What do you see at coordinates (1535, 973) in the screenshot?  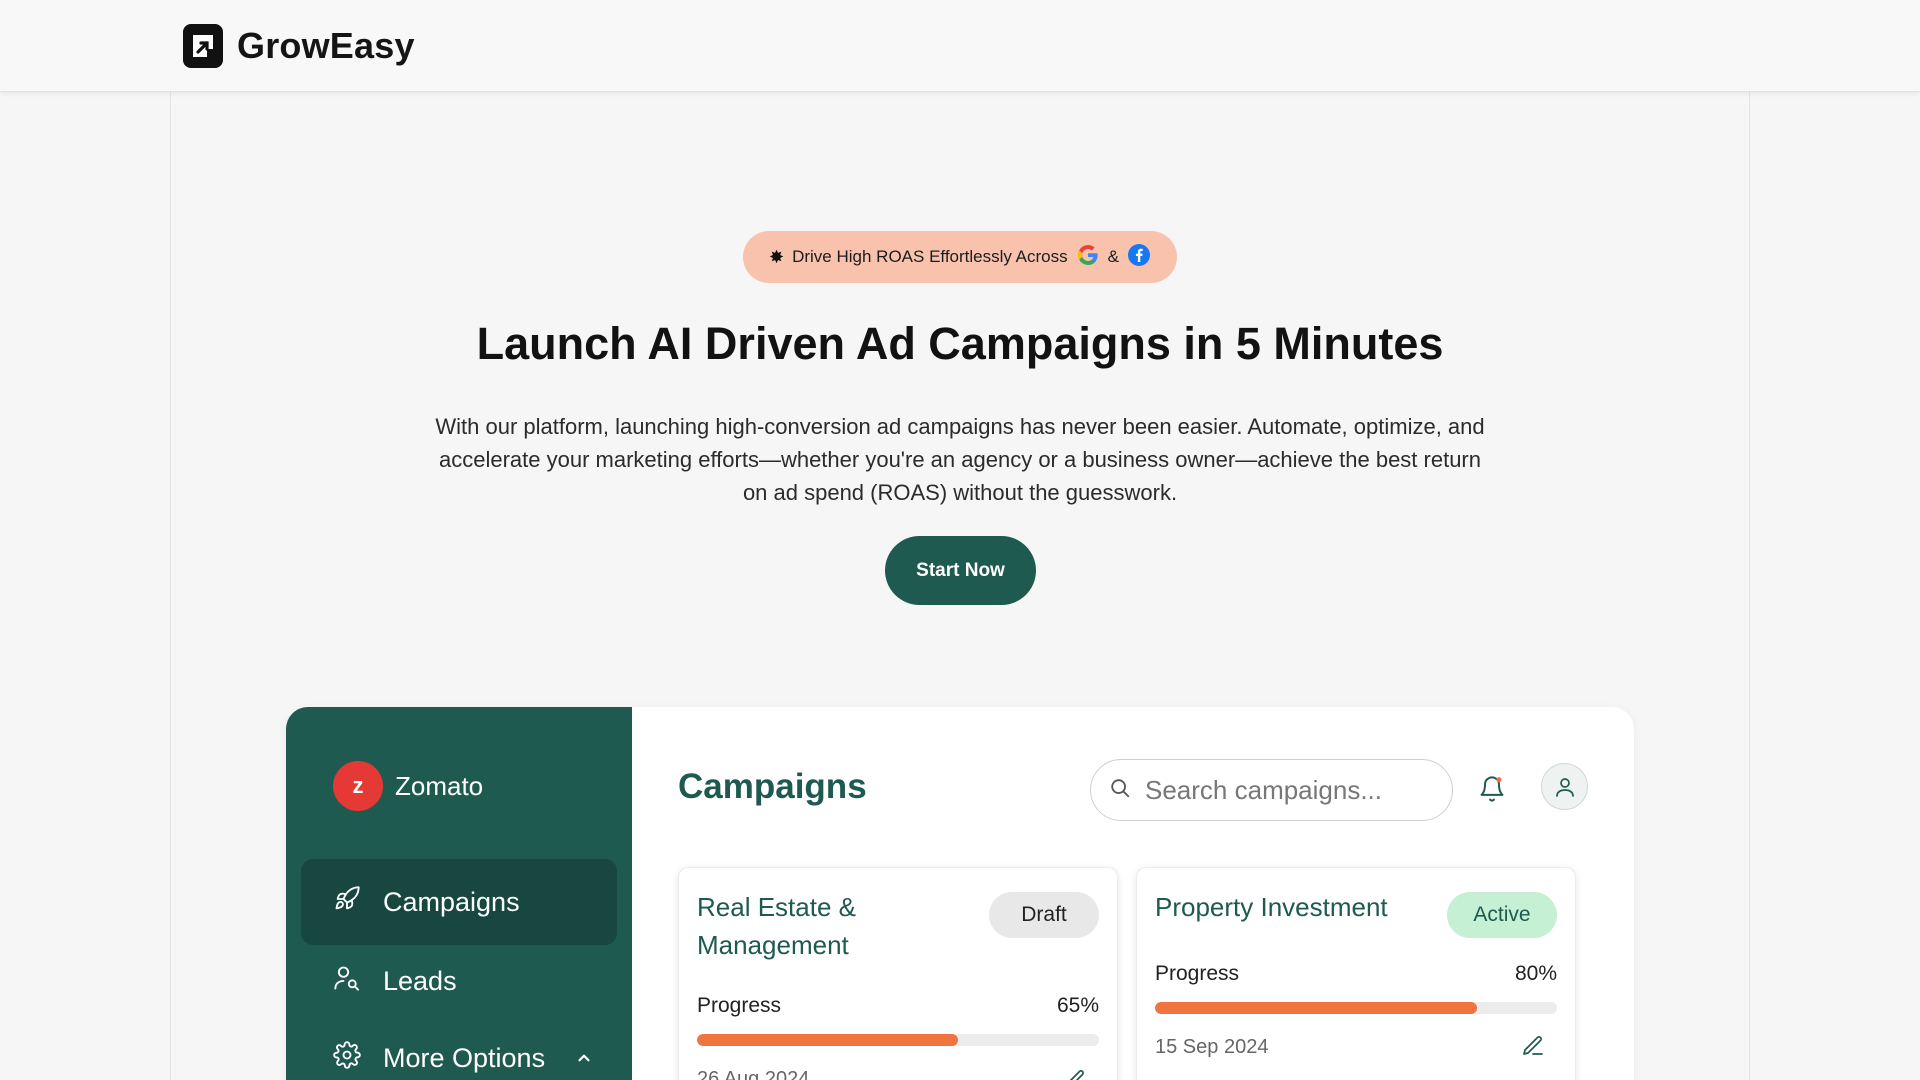 I see `progress-value: 80%` at bounding box center [1535, 973].